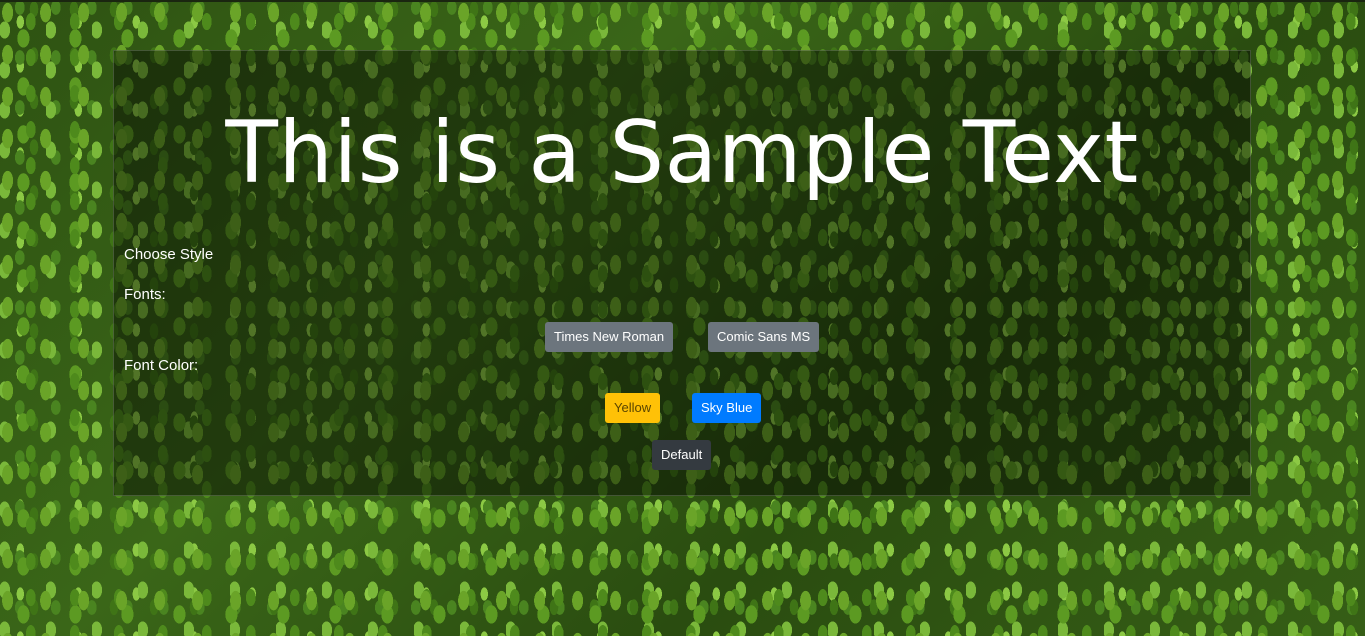 This screenshot has height=636, width=1365. I want to click on window-top-border, so click(682, 1).